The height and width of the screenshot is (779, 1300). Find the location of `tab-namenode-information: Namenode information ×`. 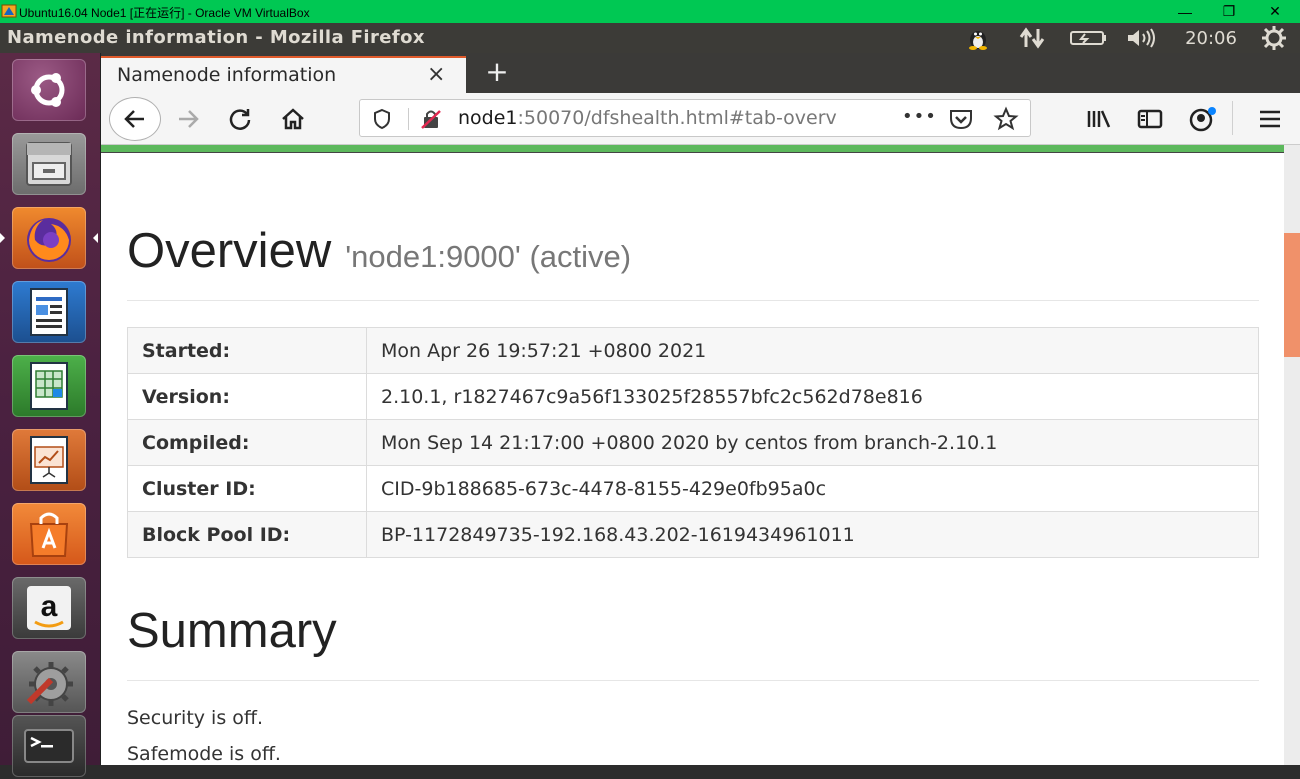

tab-namenode-information: Namenode information × is located at coordinates (283, 74).